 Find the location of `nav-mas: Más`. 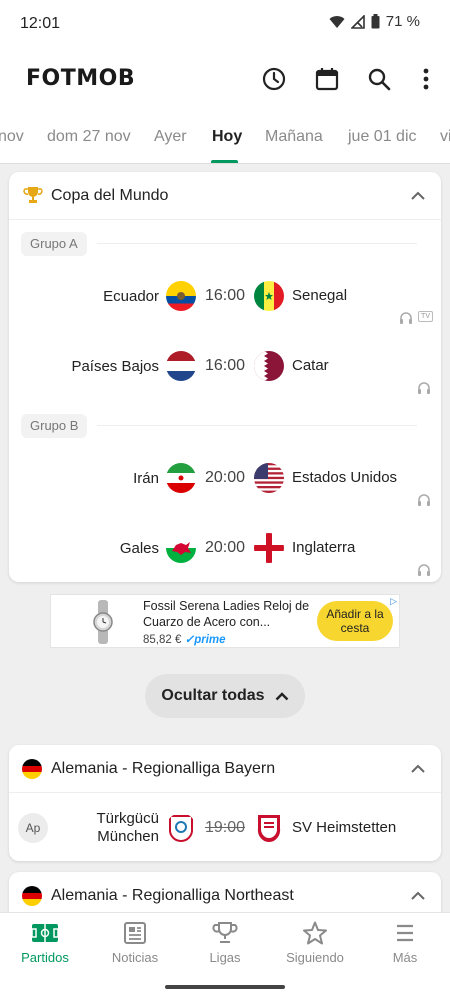

nav-mas: Más is located at coordinates (405, 949).